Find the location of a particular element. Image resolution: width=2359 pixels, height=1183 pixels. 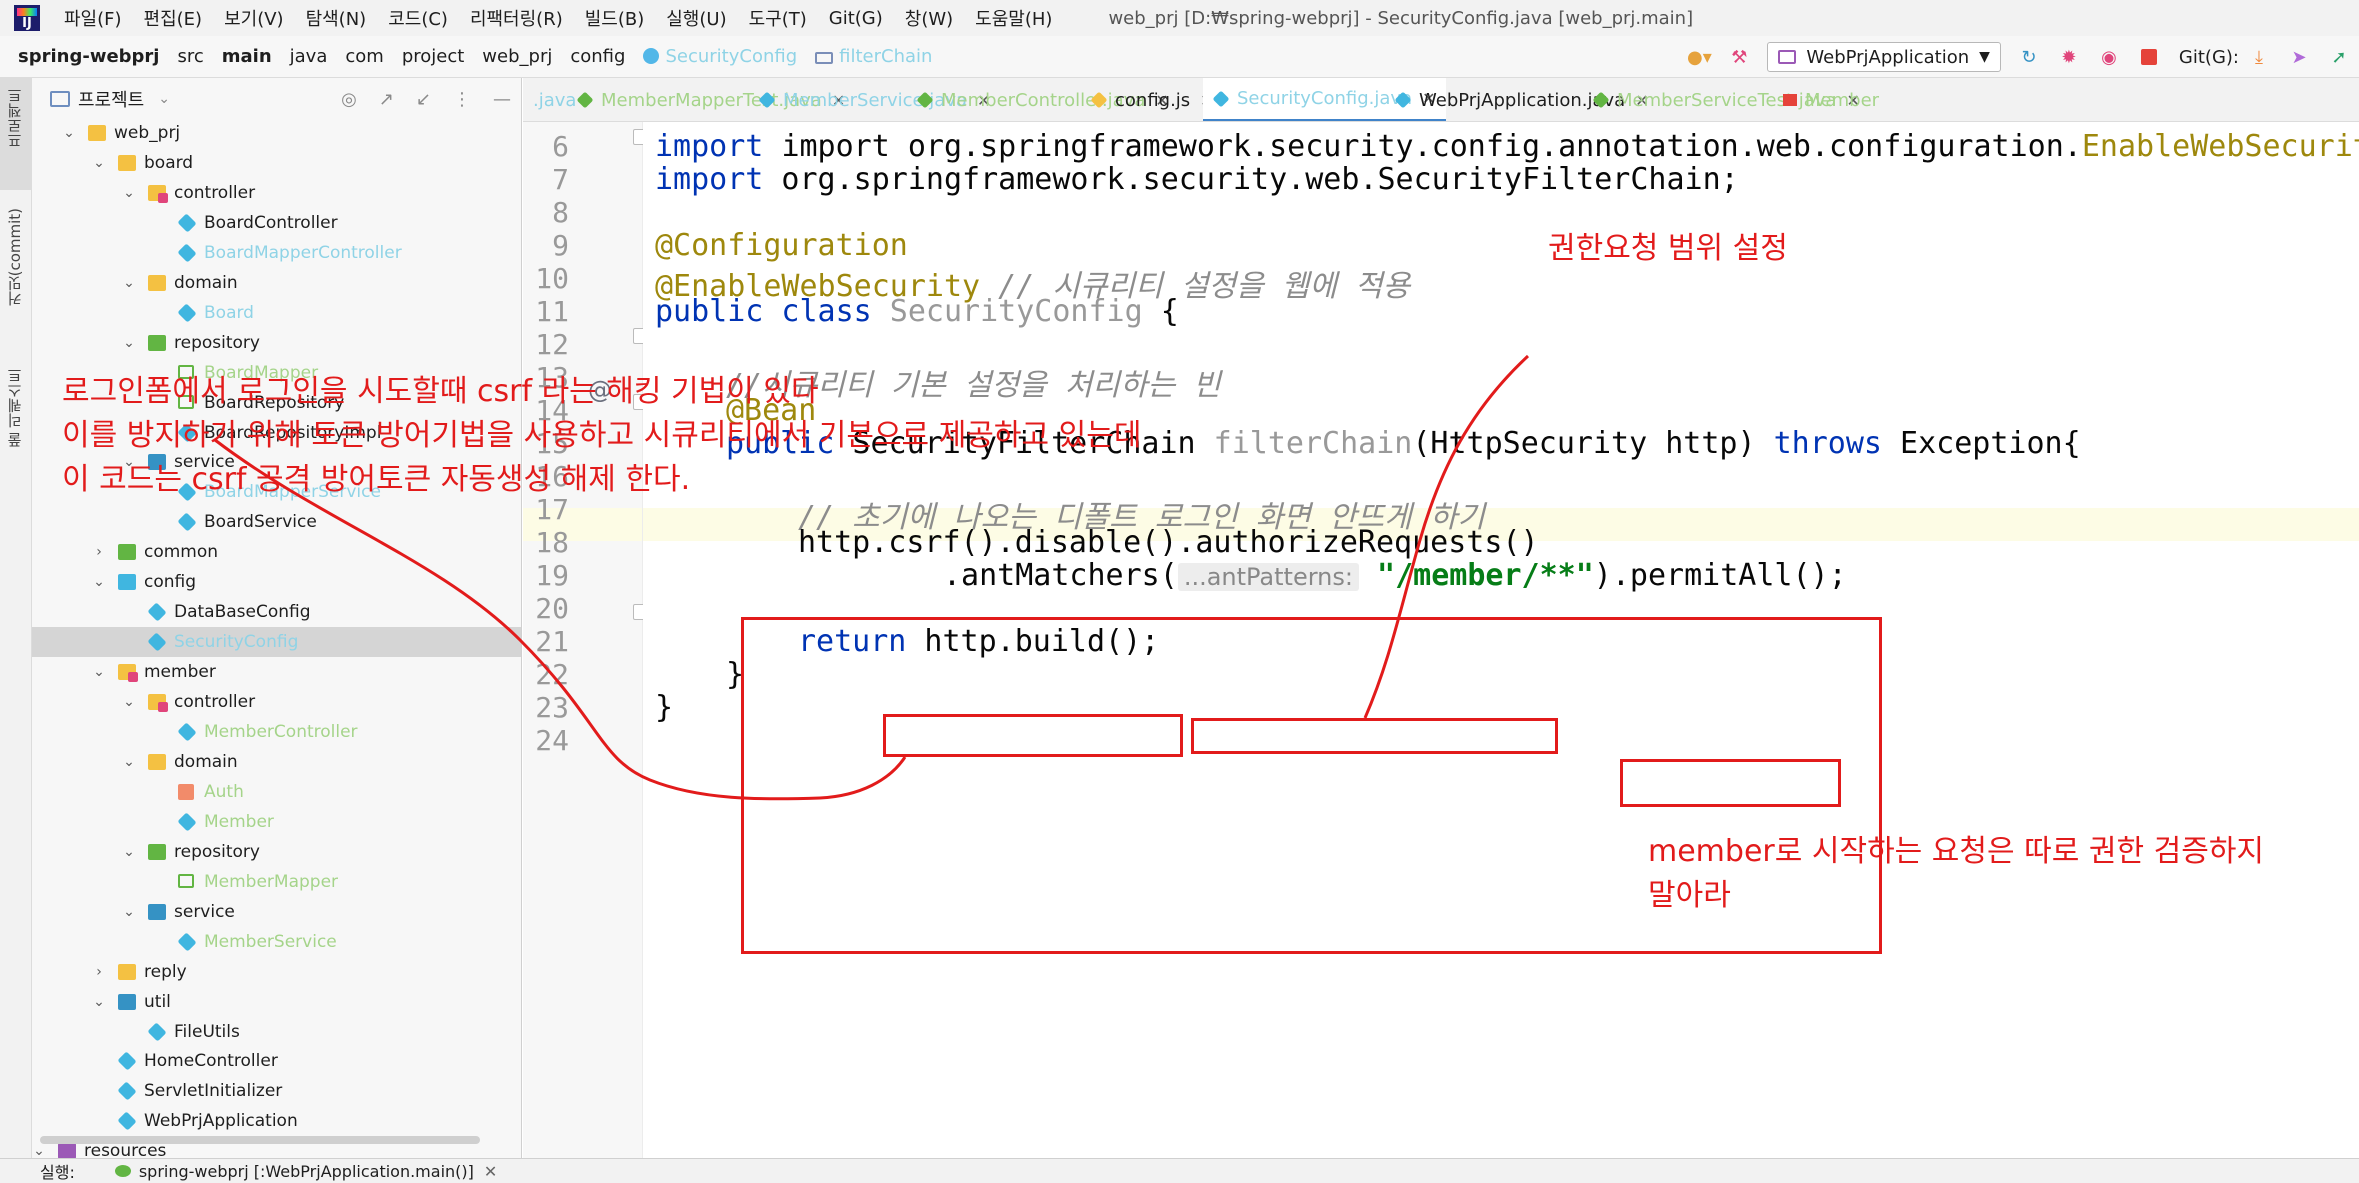

code-annotation: @Configuration is located at coordinates (781, 245).